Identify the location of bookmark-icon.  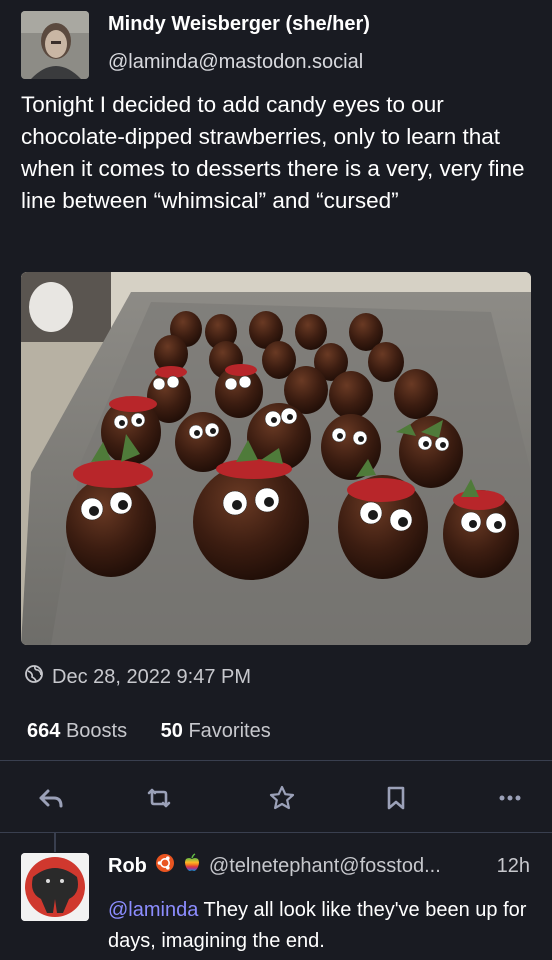
(396, 798).